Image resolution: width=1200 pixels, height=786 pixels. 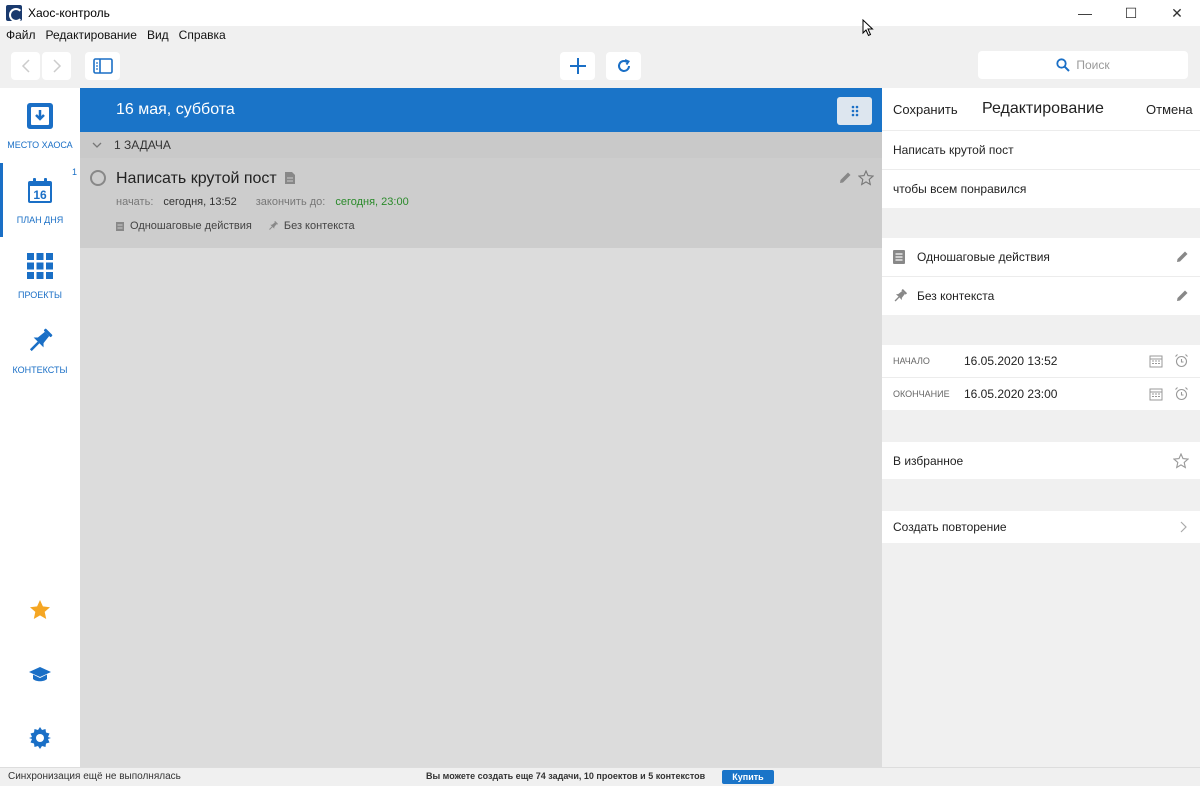 I want to click on favorite-label: В избранное, so click(x=928, y=461).